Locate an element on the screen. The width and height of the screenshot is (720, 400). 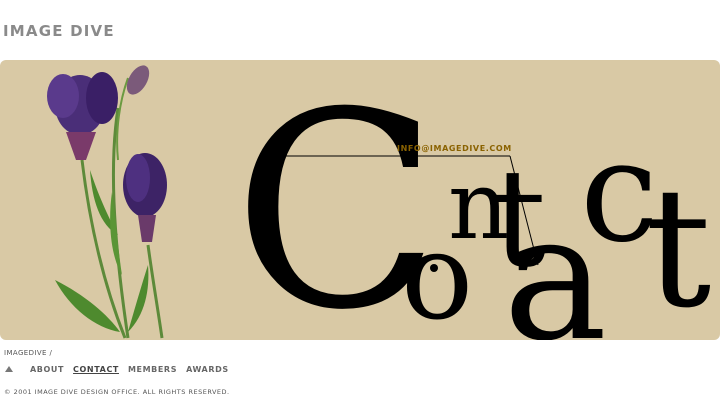
nav-item-awards: AWARDS is located at coordinates (207, 369).